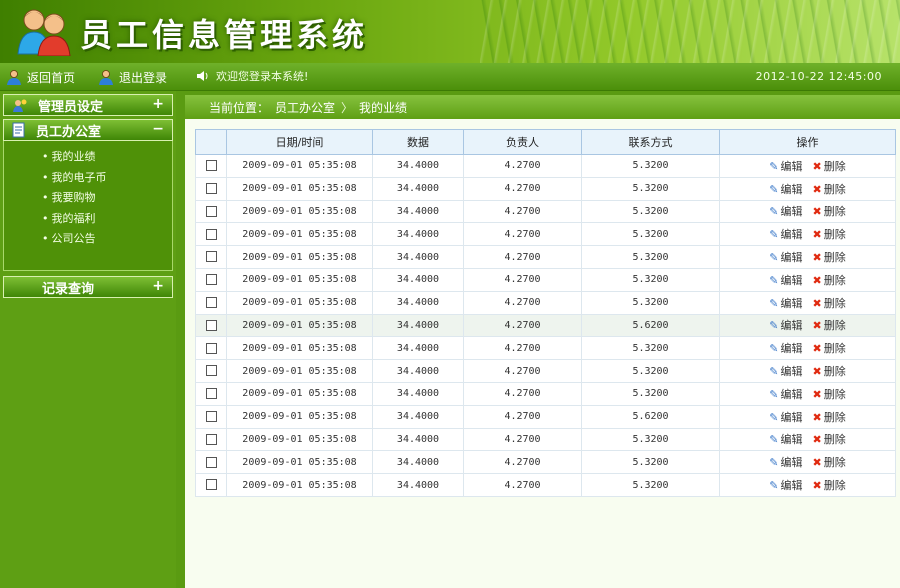 The image size is (900, 588). Describe the element at coordinates (418, 142) in the screenshot. I see `column-header-data: 数据` at that location.